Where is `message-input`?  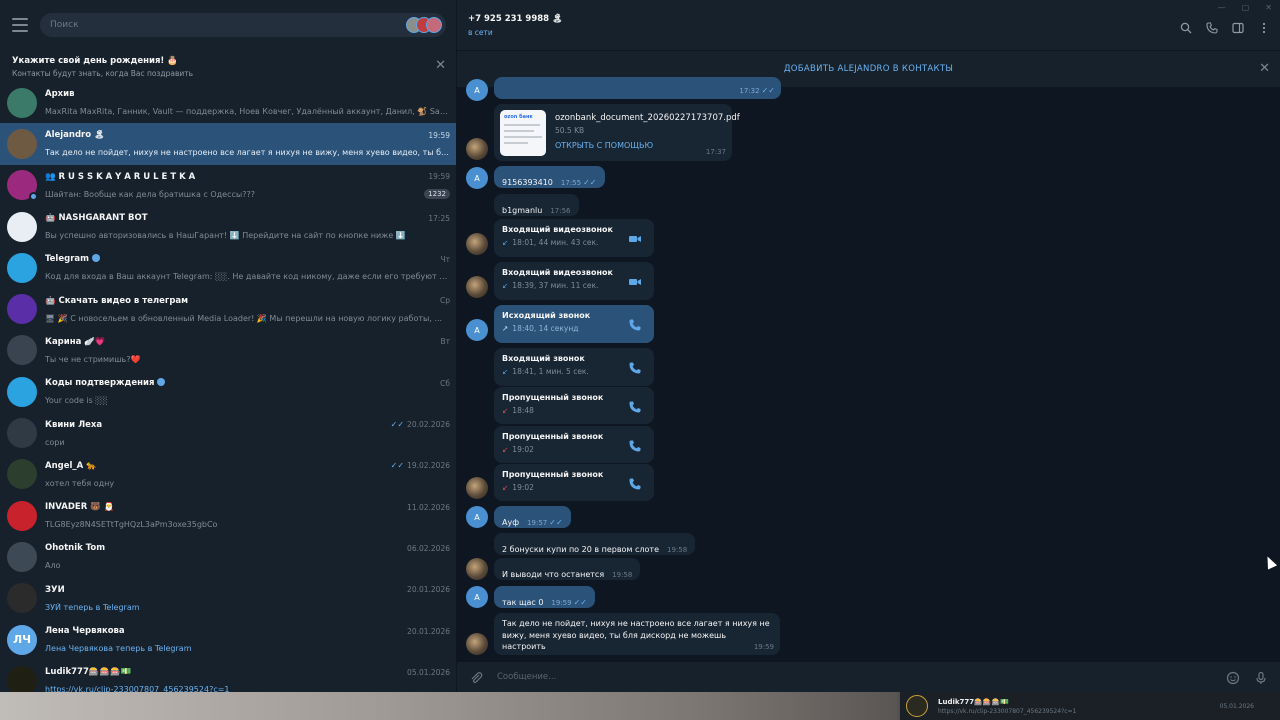
message-input is located at coordinates (854, 677).